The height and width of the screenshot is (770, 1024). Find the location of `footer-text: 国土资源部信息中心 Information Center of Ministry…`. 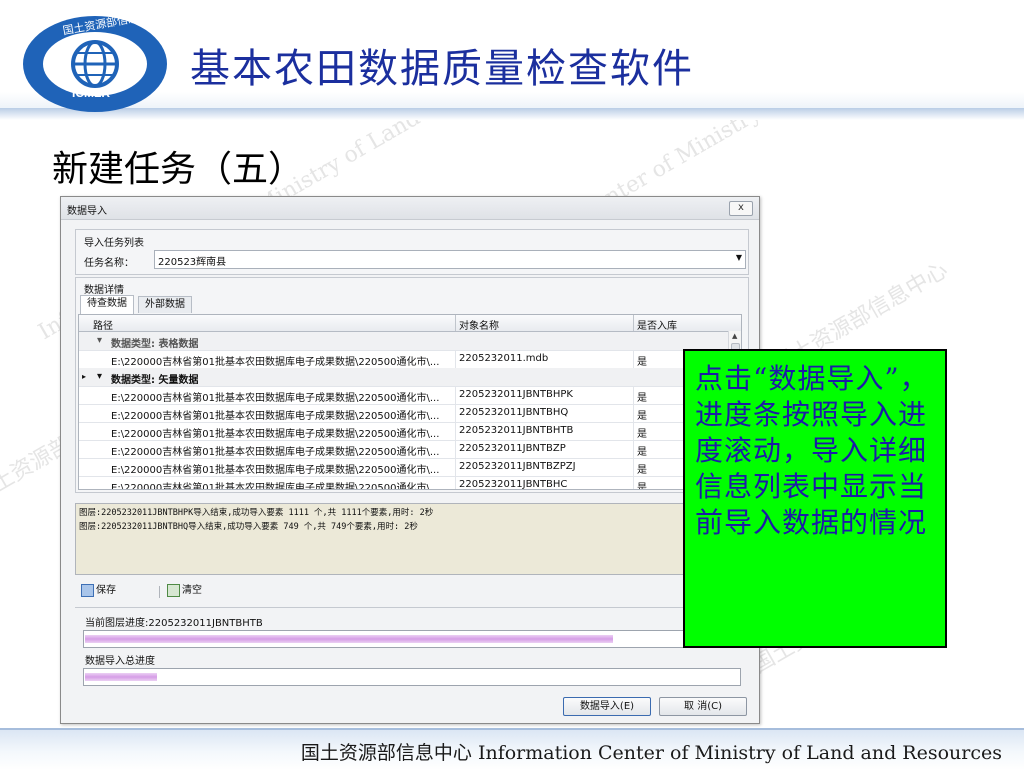

footer-text: 国土资源部信息中心 Information Center of Ministry… is located at coordinates (651, 753).